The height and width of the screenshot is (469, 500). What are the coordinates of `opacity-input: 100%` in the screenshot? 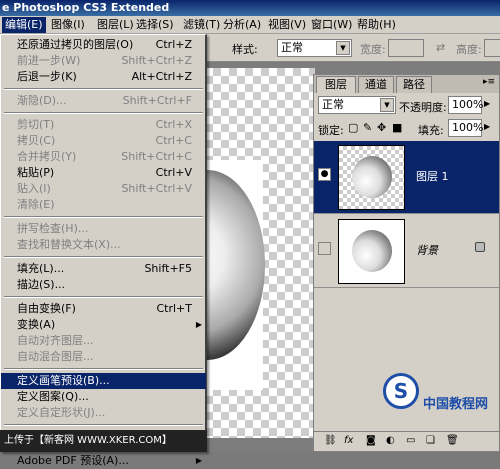 It's located at (465, 105).